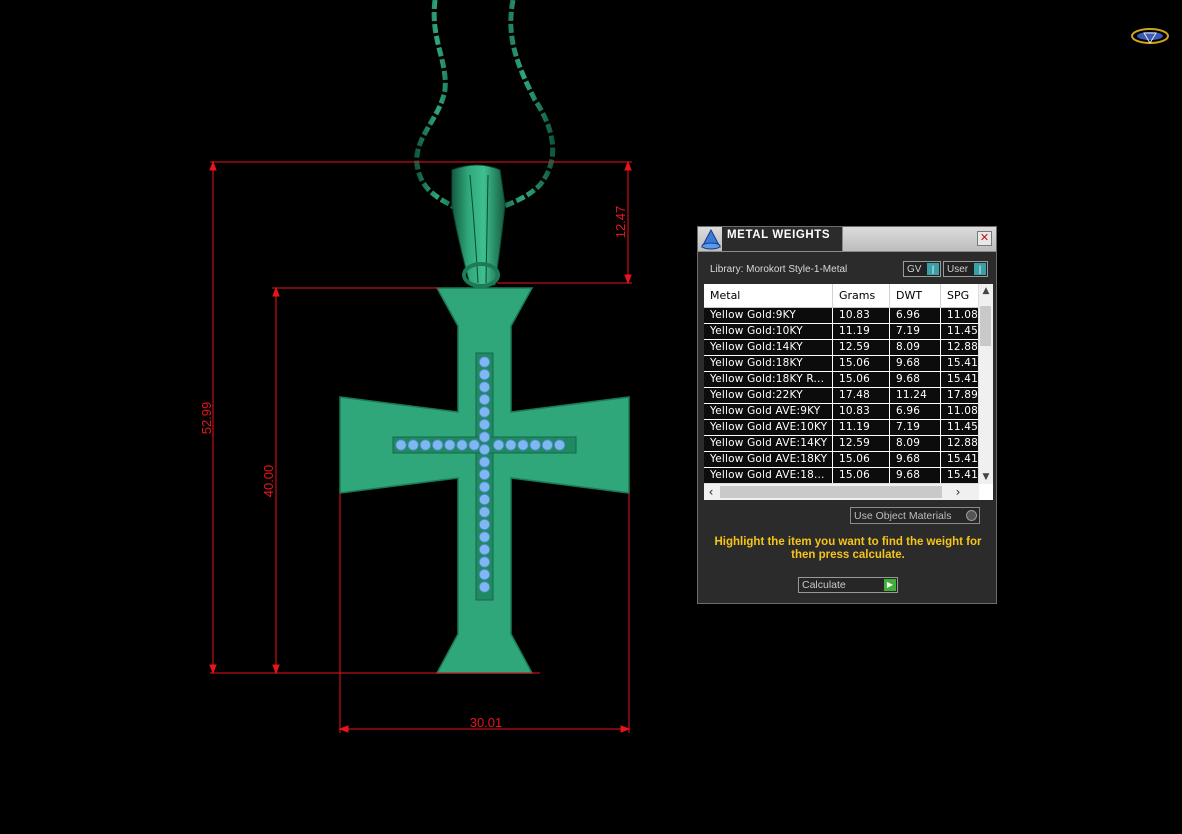 The width and height of the screenshot is (1182, 834). I want to click on table-row: Yellow Gold AVE:18KY 15.06 9.68 15.41, so click(842, 460).